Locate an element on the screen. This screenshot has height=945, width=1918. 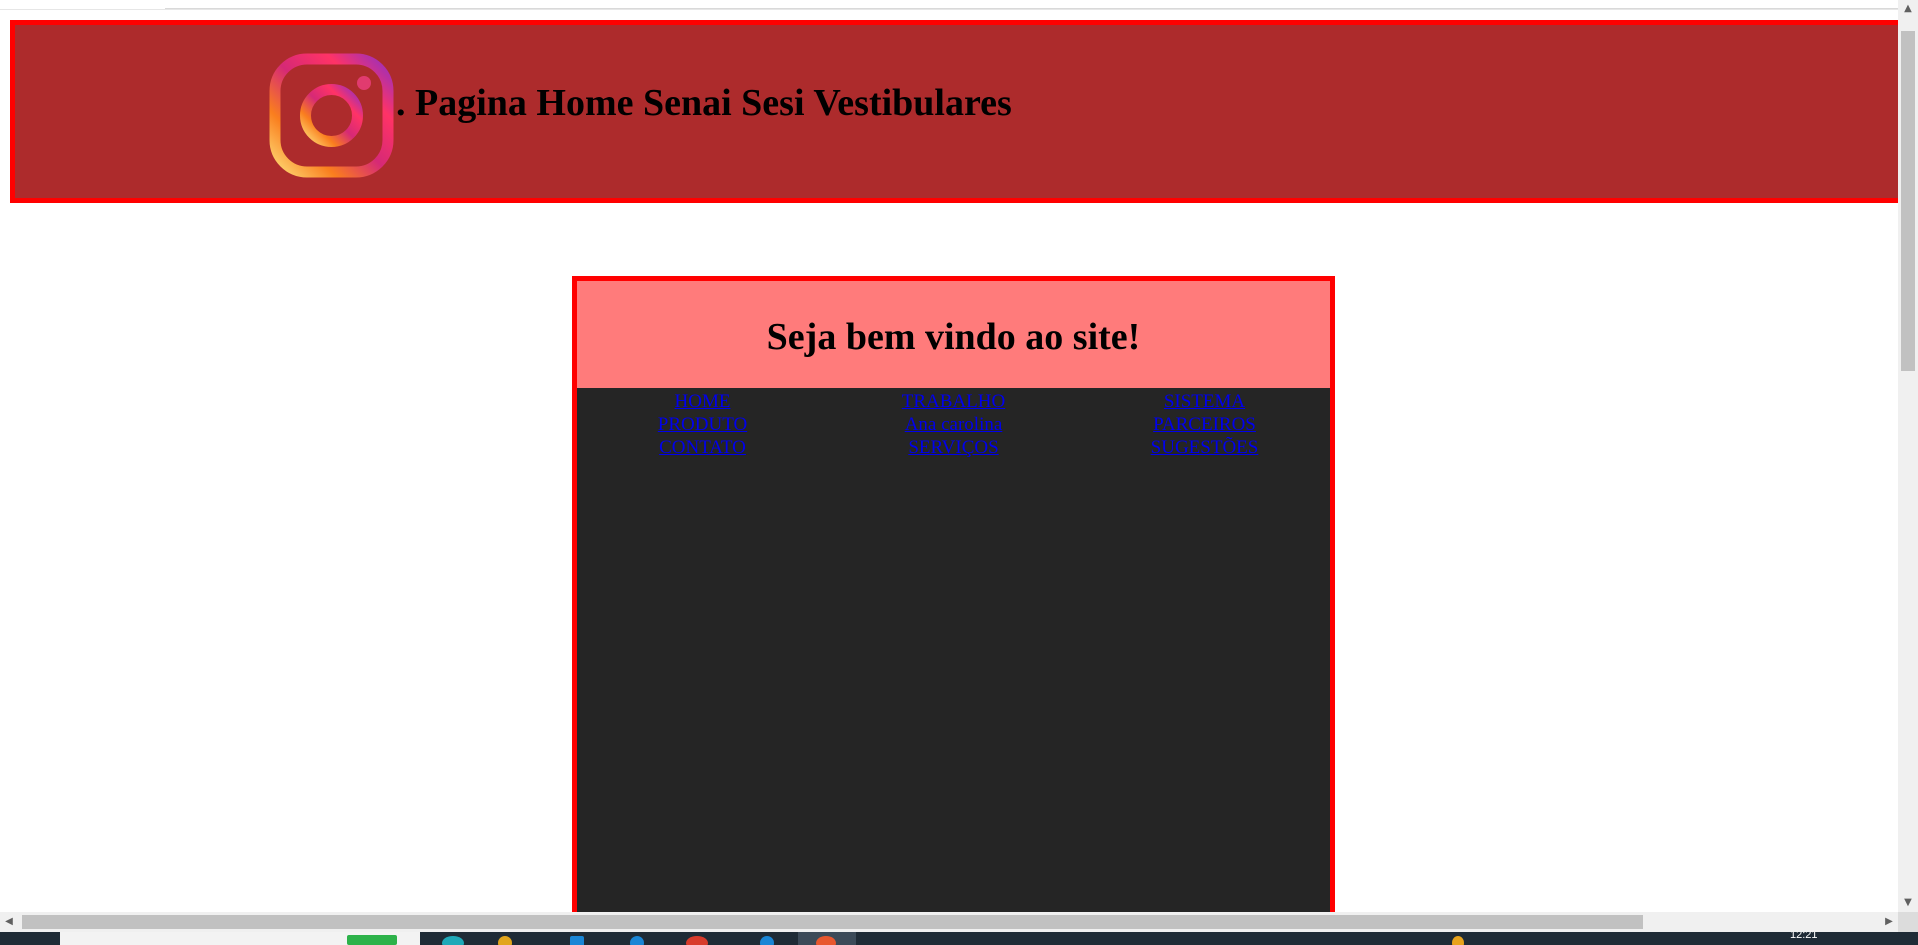
menu-column-1: HOME PRODUTO CONTATO is located at coordinates (702, 423).